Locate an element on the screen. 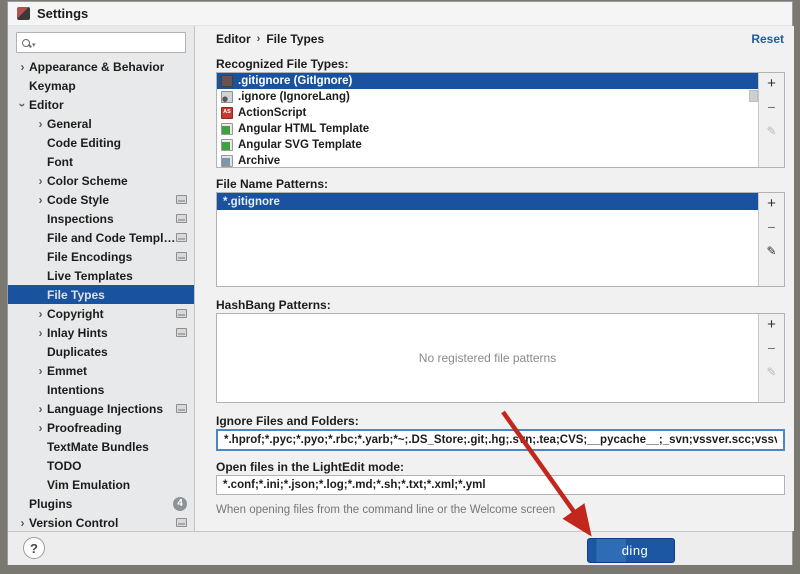 The height and width of the screenshot is (574, 800). search-input is located at coordinates (115, 42).